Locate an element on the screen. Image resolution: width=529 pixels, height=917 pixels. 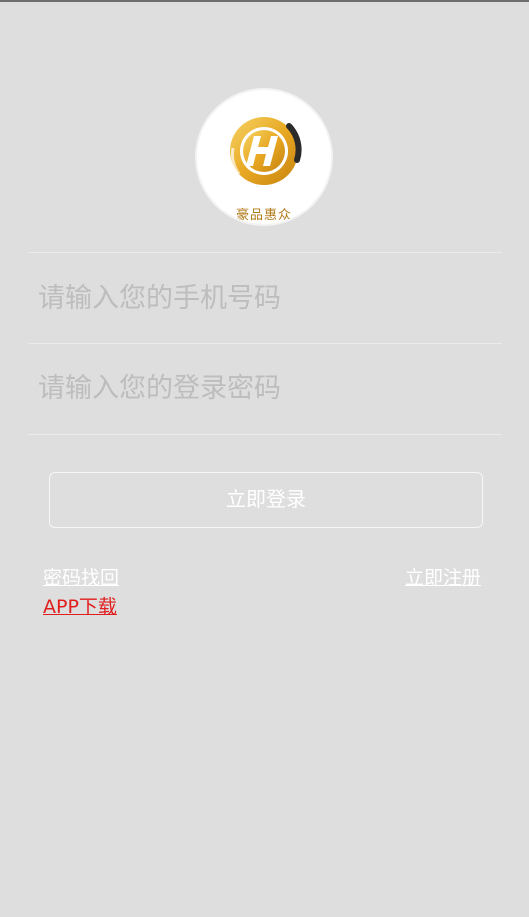
recover-password-link: 密码找回 is located at coordinates (81, 578).